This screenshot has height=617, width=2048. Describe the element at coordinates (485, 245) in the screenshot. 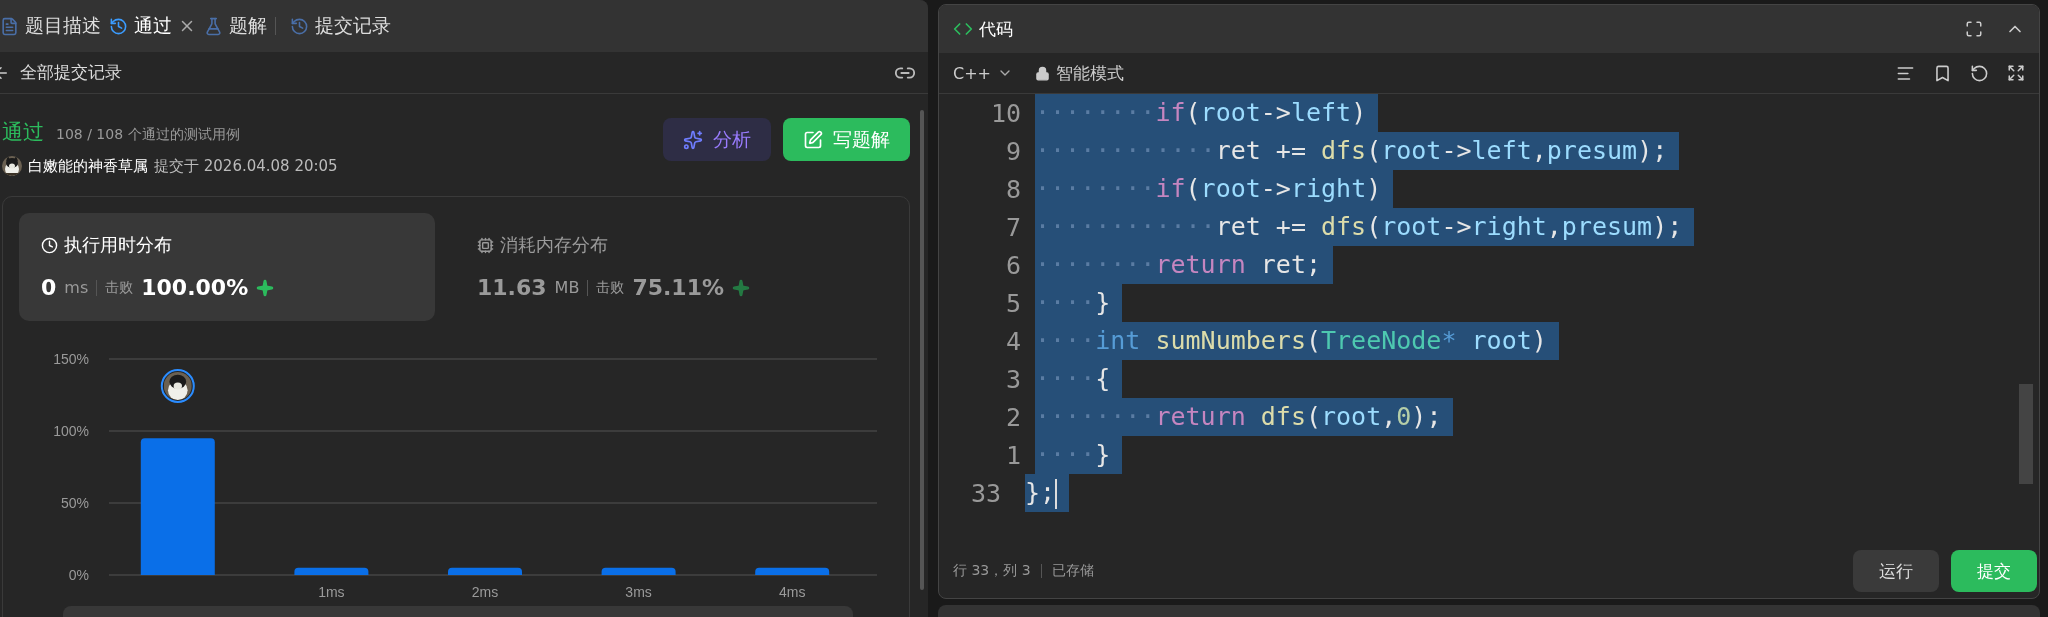

I see `chip-icon` at that location.